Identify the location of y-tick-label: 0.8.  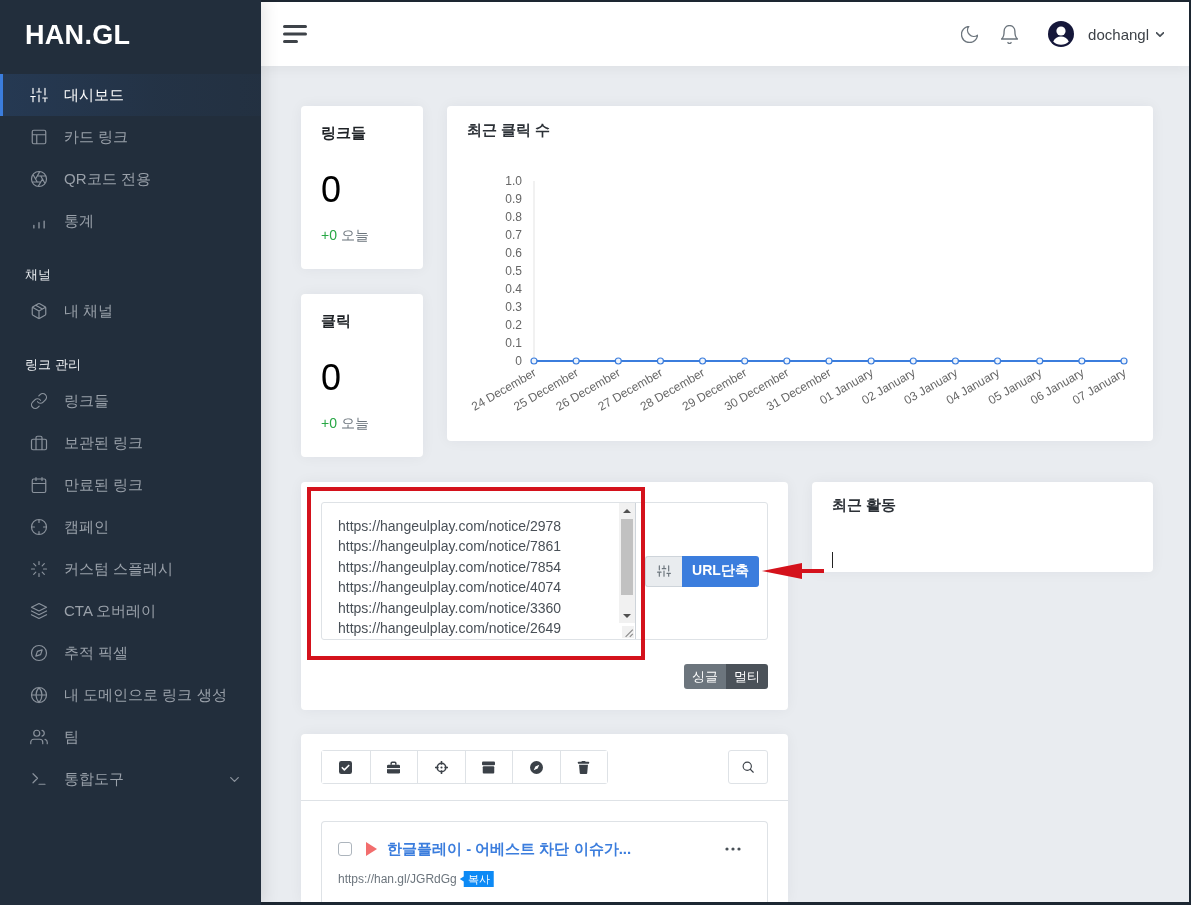
(513, 217).